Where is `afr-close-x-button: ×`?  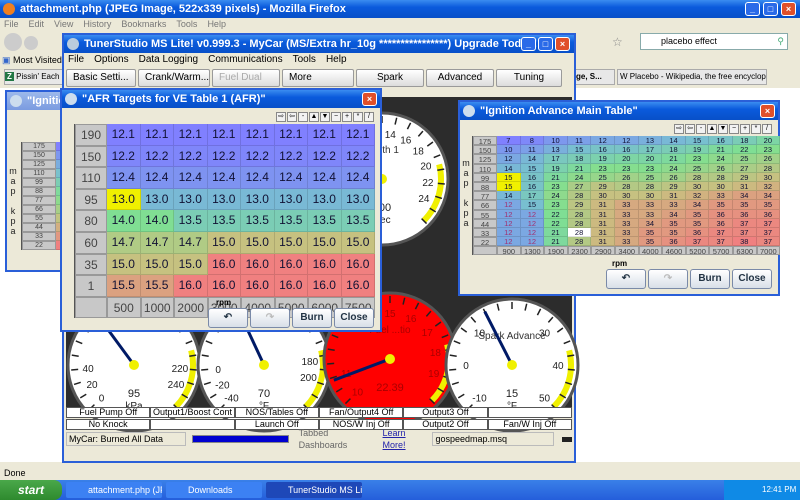
afr-close-x-button: × is located at coordinates (369, 99).